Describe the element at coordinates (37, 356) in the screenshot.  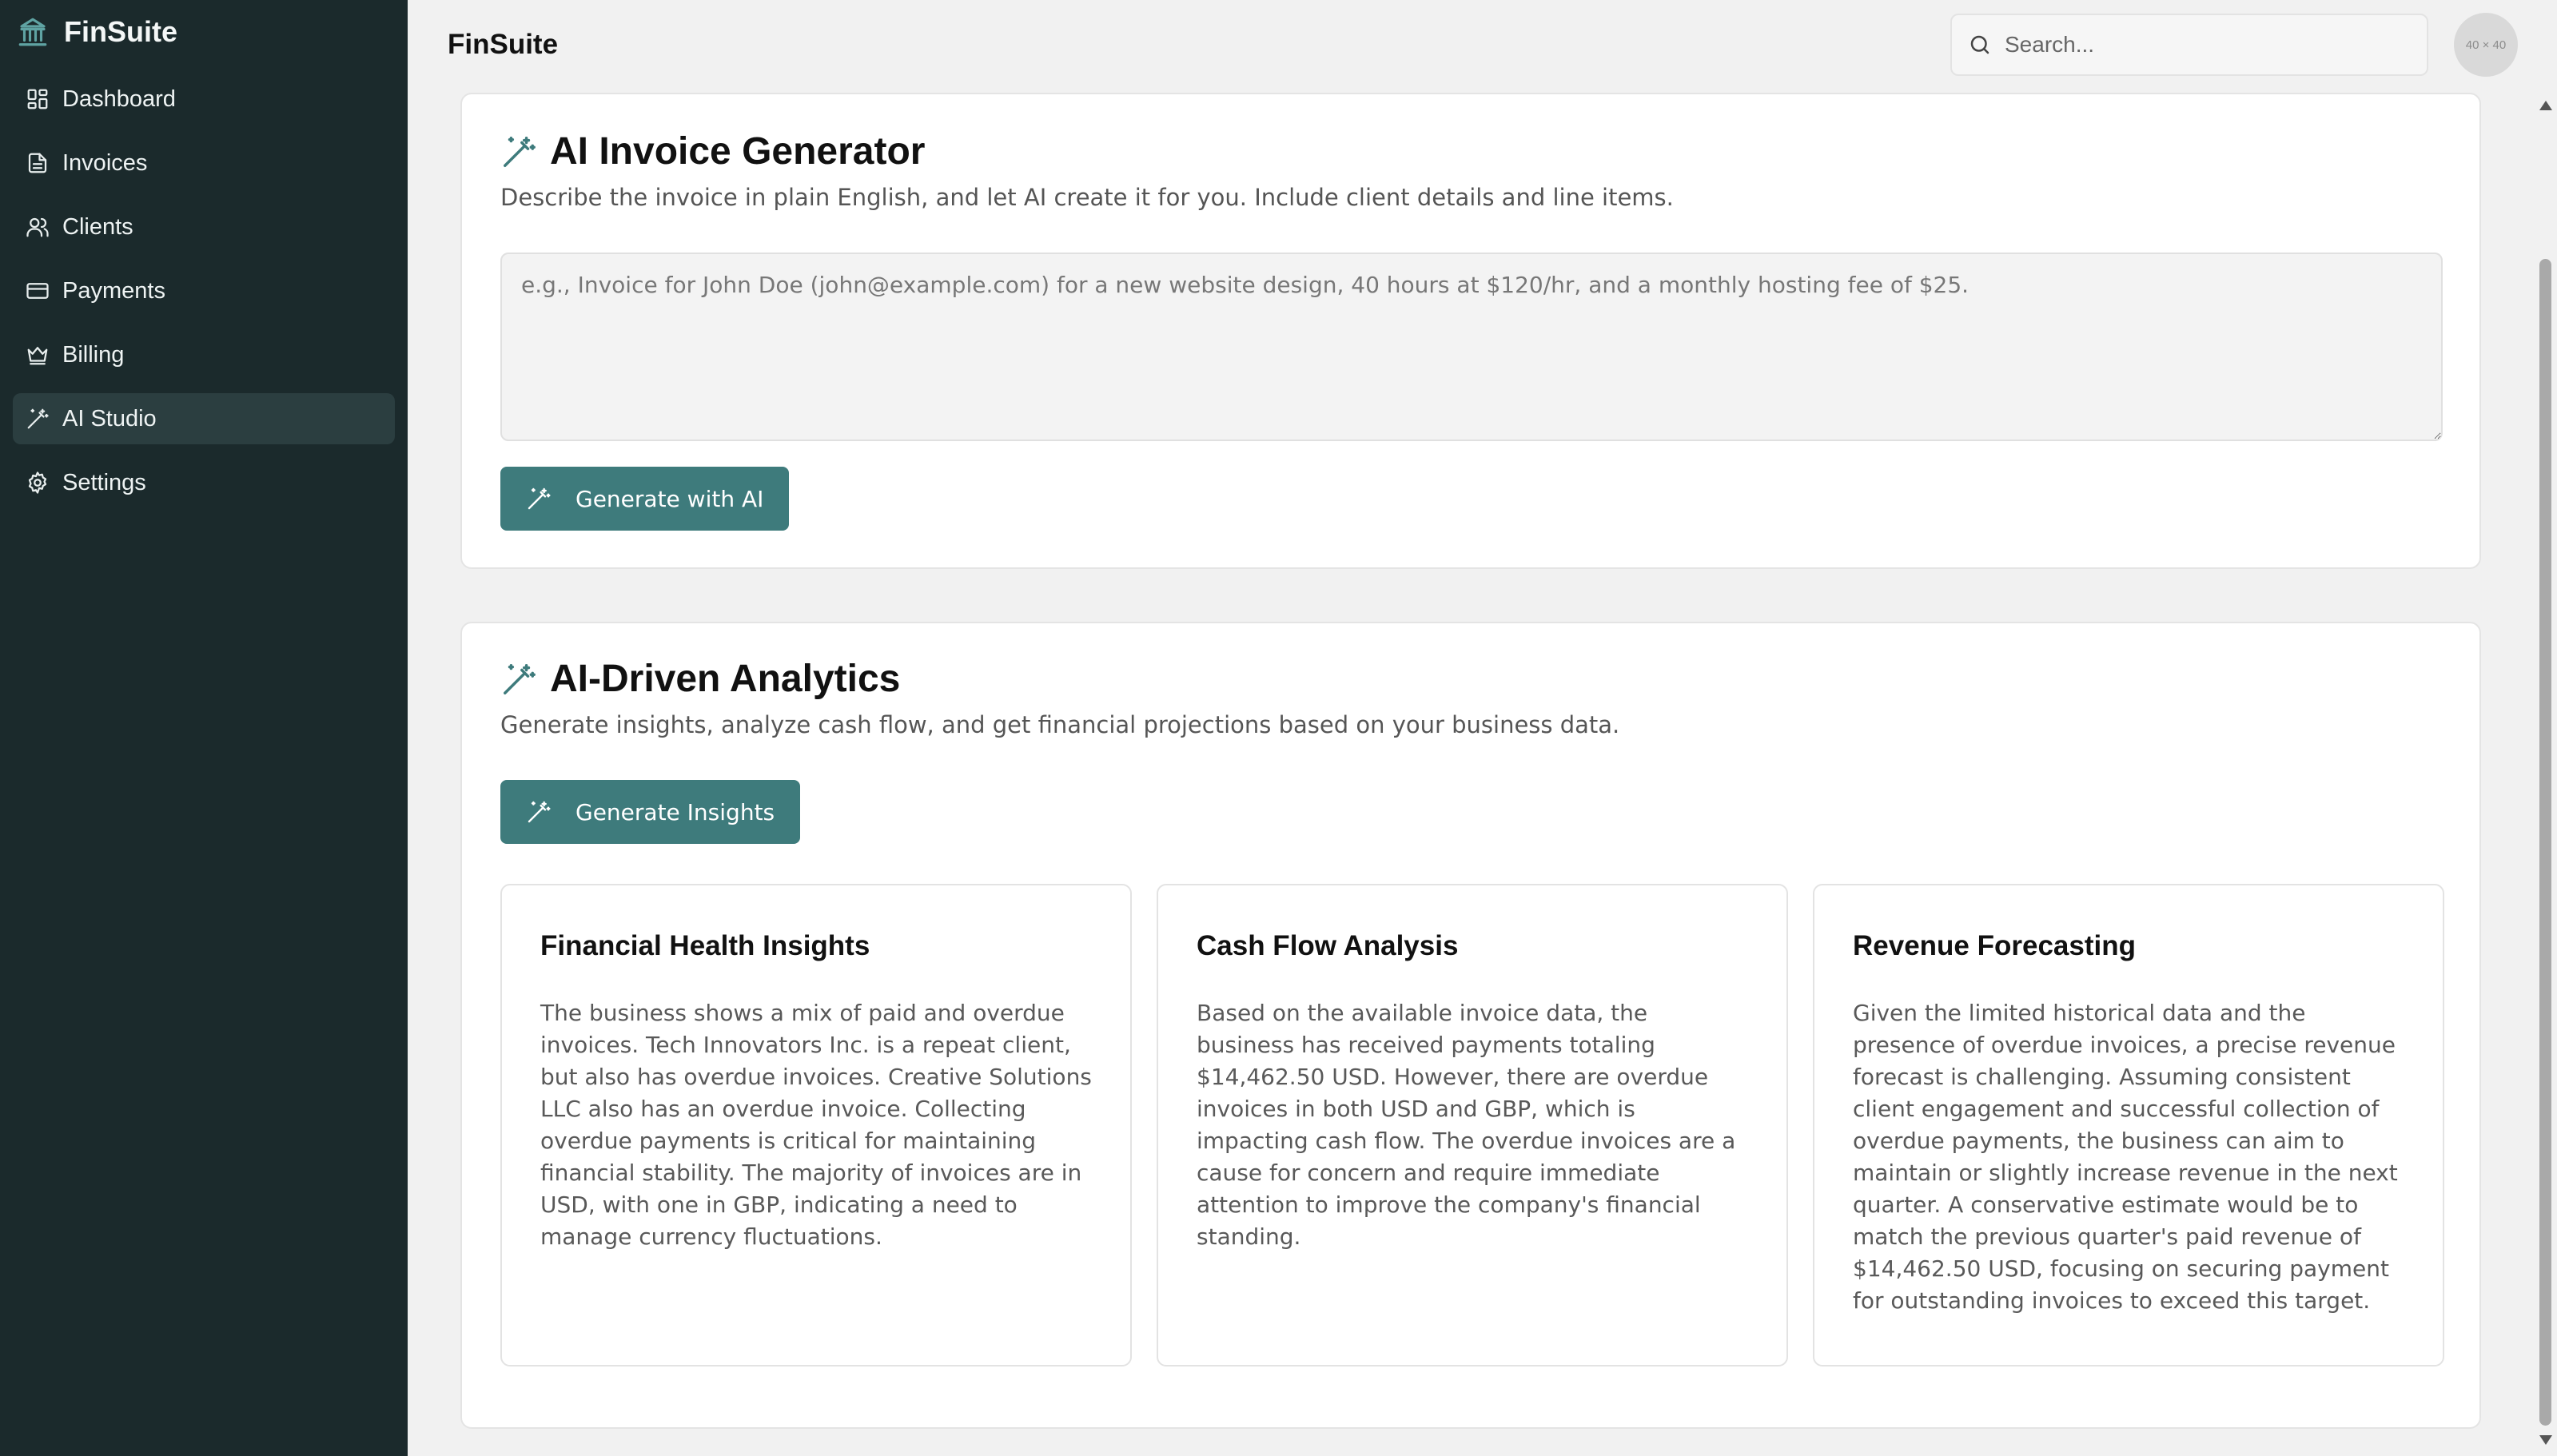
I see `crown-icon` at that location.